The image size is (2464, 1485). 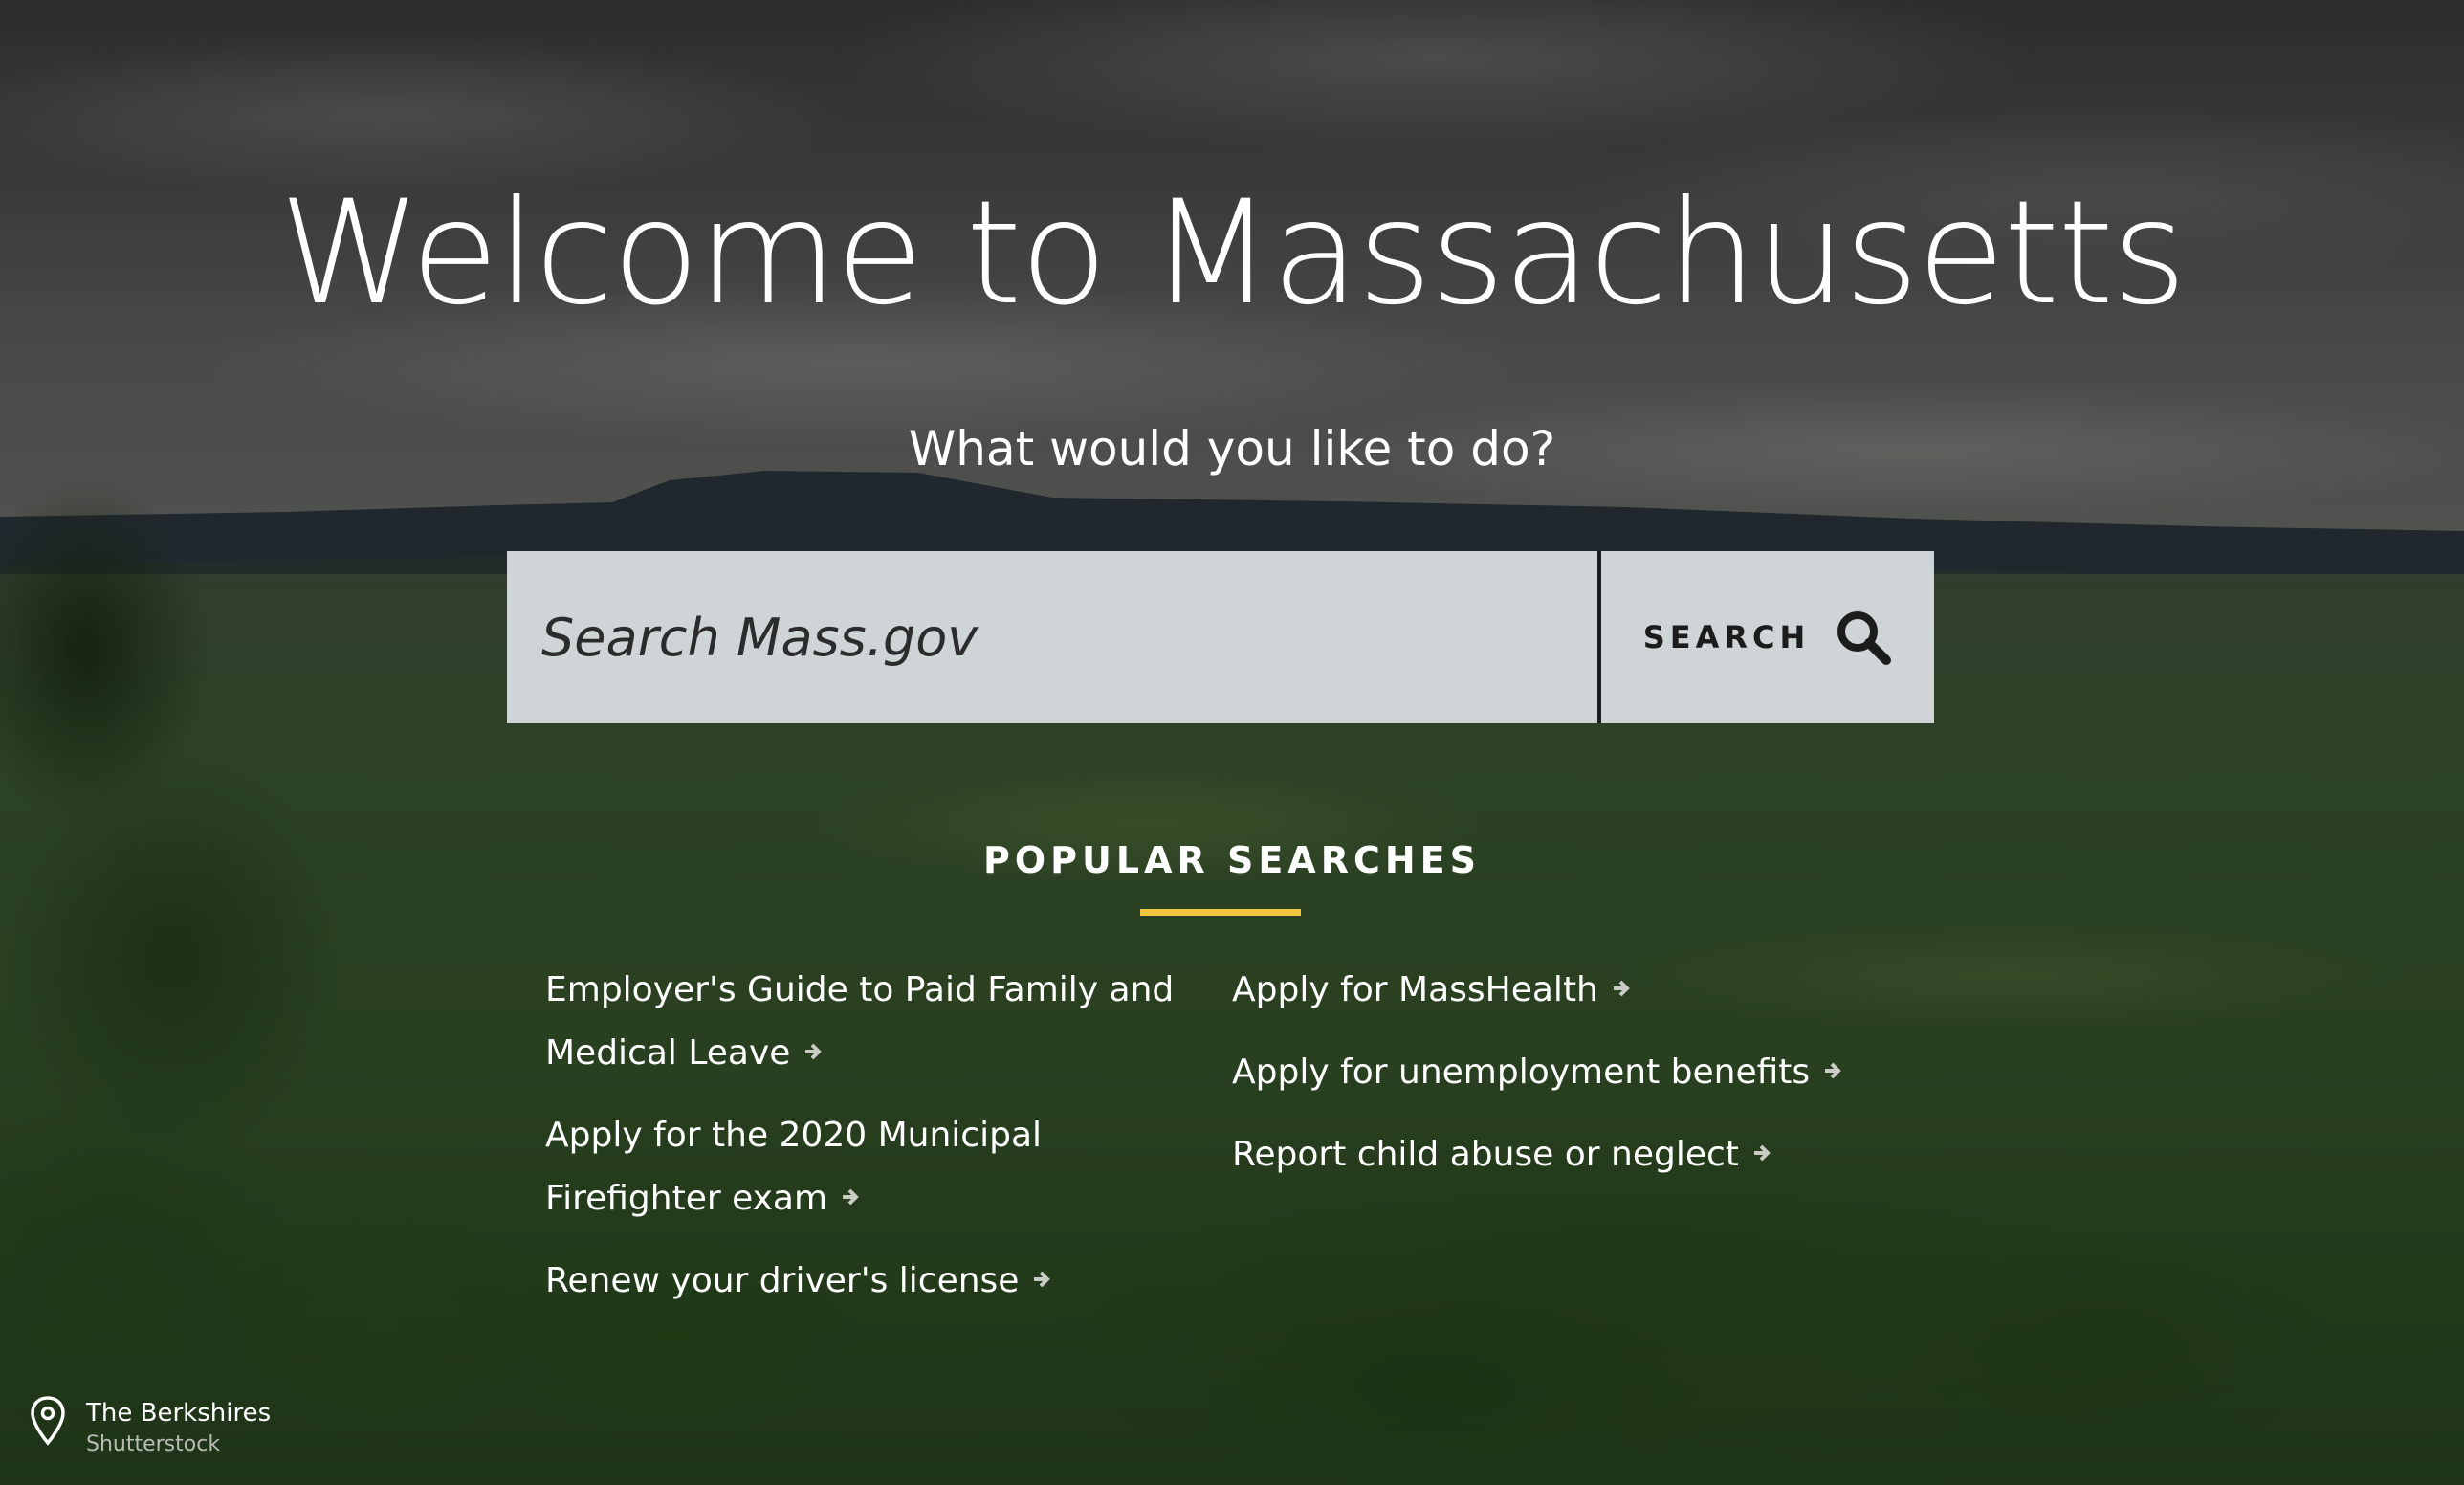 I want to click on page-subtitle: What would you like to do?, so click(x=1232, y=449).